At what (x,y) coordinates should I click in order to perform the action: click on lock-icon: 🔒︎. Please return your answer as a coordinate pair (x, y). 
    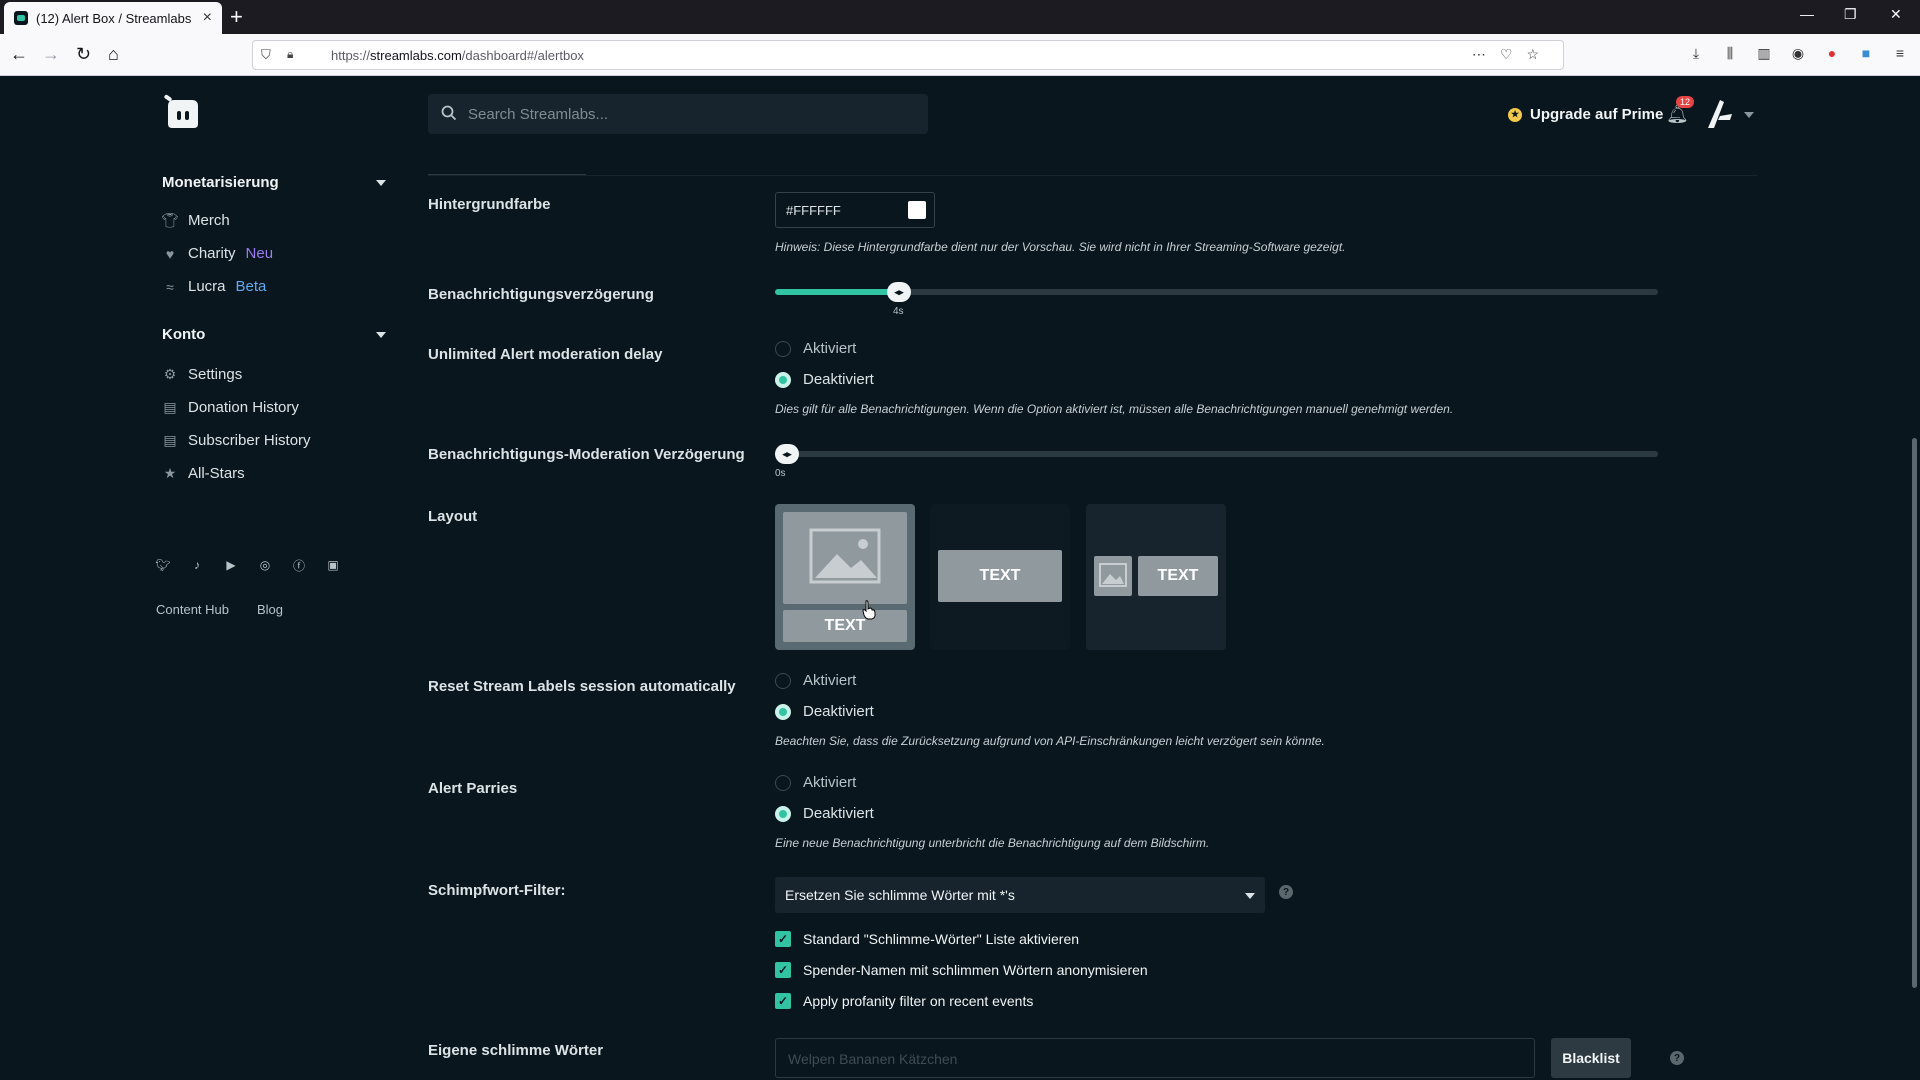
    Looking at the image, I should click on (290, 54).